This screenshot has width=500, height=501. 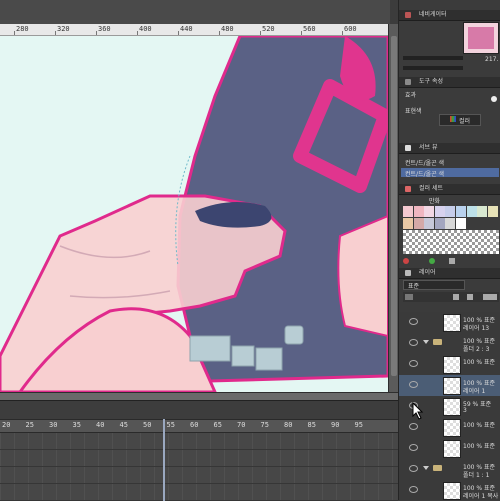 What do you see at coordinates (217, 425) in the screenshot?
I see `frame-number: 65` at bounding box center [217, 425].